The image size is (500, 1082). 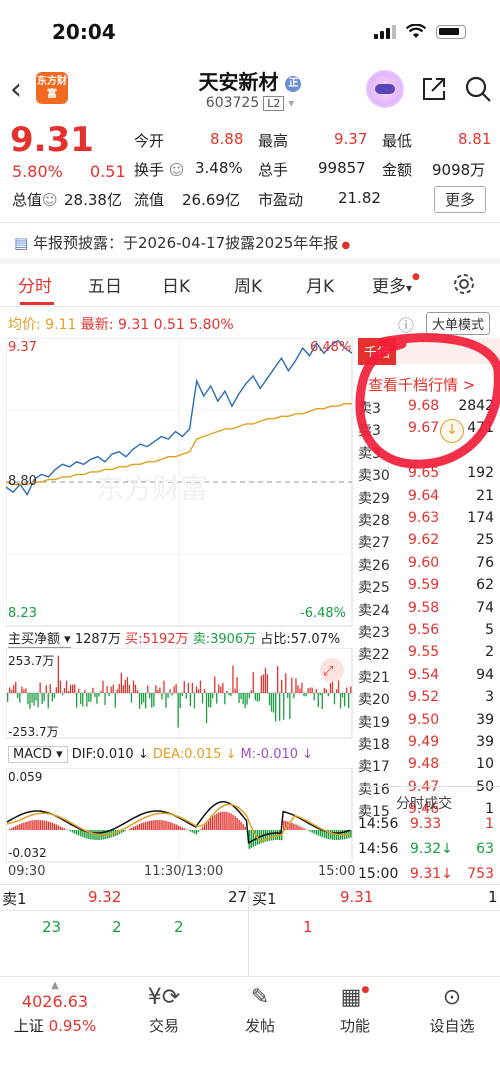 I want to click on ask-level-label: 卖16, so click(x=374, y=789).